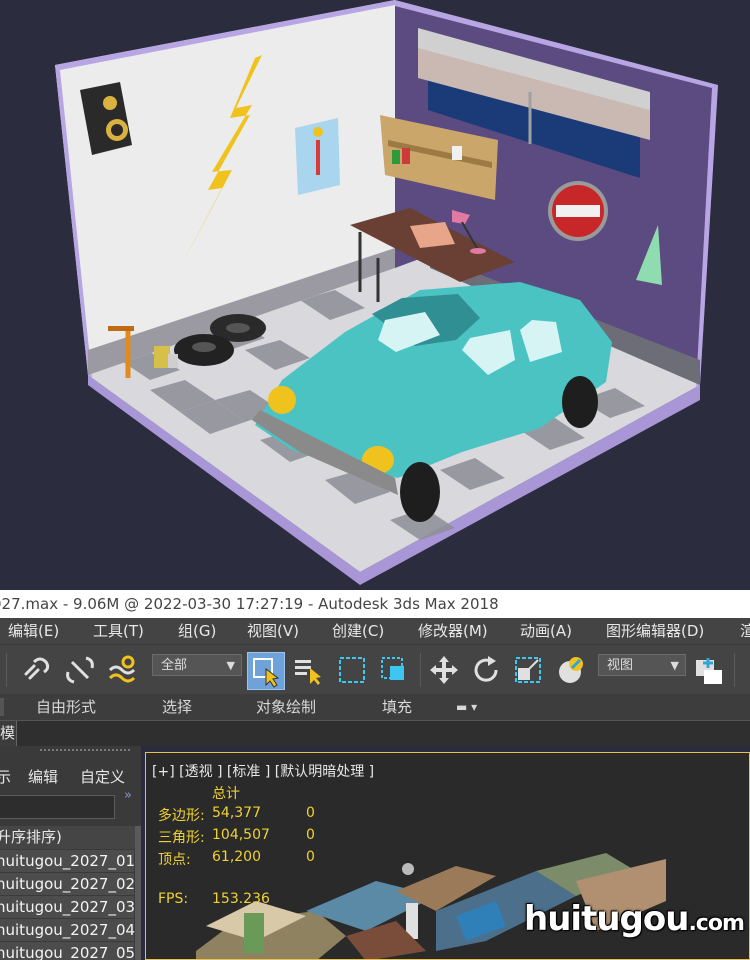 This screenshot has height=960, width=750. I want to click on unlink-icon, so click(80, 670).